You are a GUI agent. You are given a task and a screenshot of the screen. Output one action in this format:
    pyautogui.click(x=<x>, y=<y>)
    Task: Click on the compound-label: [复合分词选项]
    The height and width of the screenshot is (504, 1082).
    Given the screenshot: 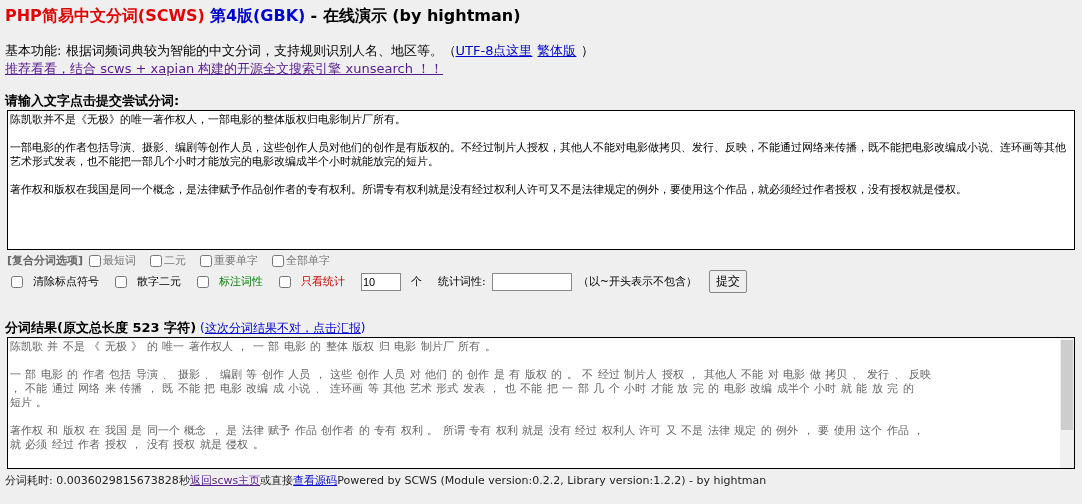 What is the action you would take?
    pyautogui.click(x=45, y=260)
    